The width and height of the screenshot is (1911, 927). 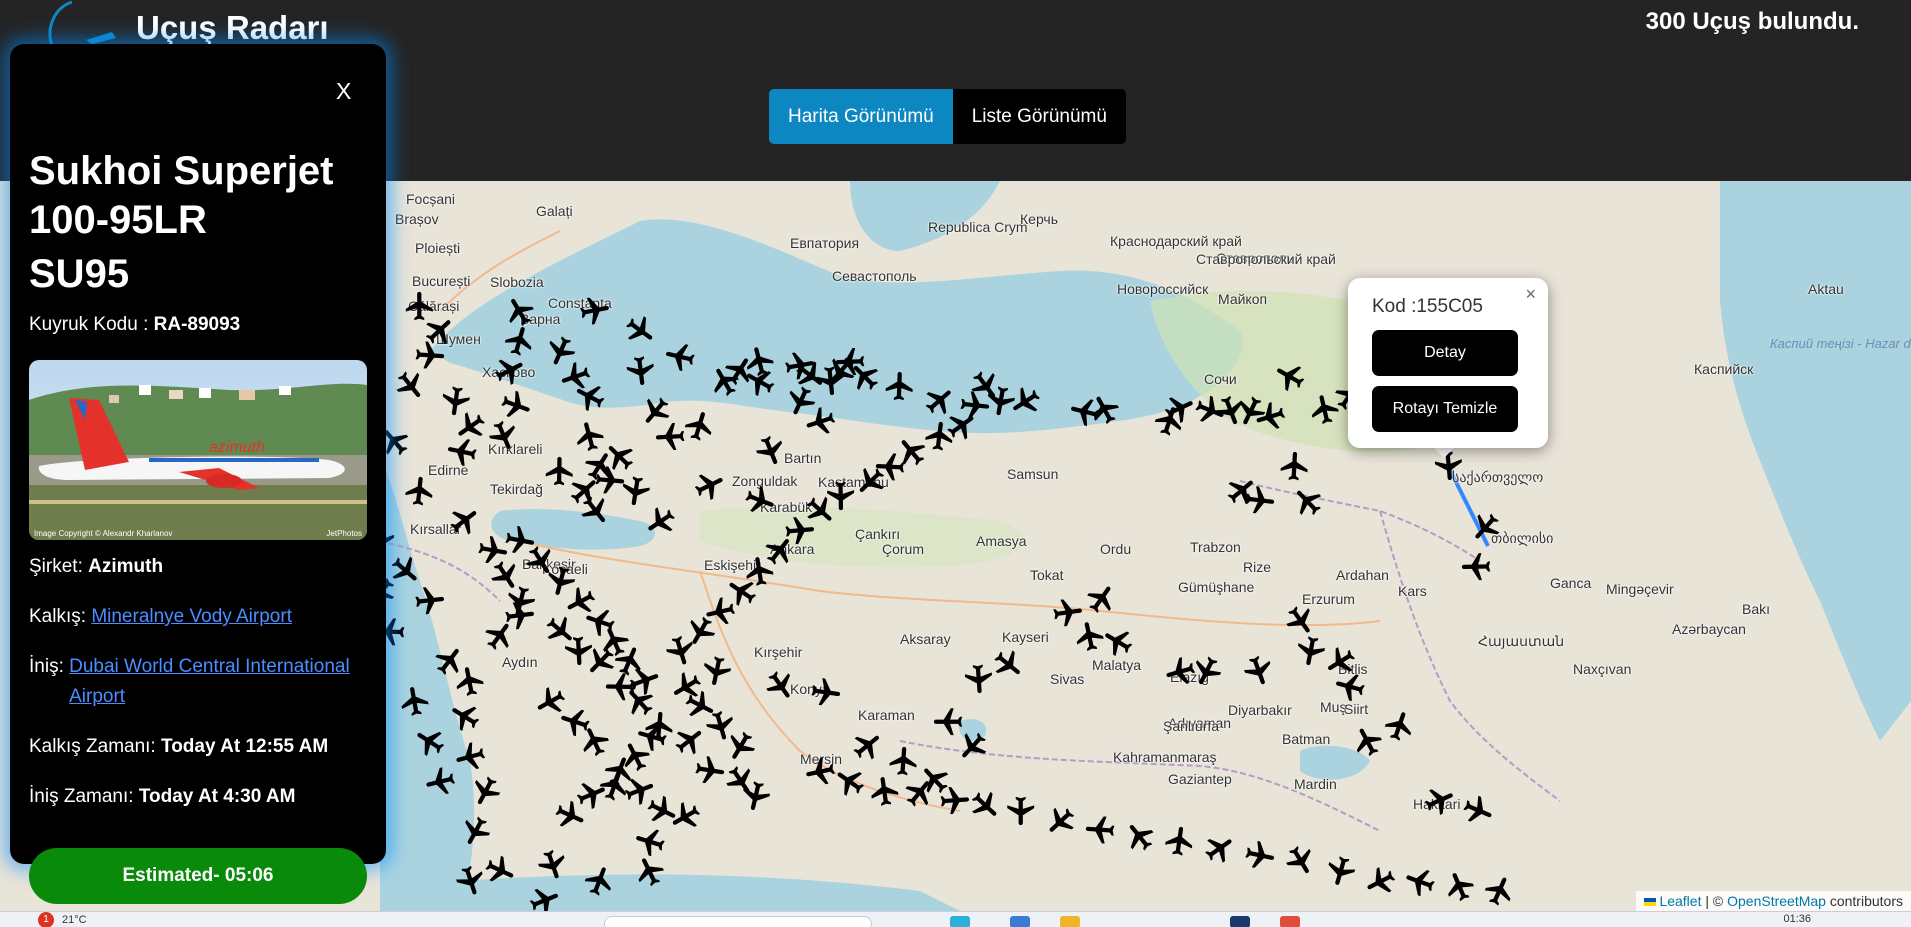 What do you see at coordinates (343, 91) in the screenshot?
I see `panel-close-button: X` at bounding box center [343, 91].